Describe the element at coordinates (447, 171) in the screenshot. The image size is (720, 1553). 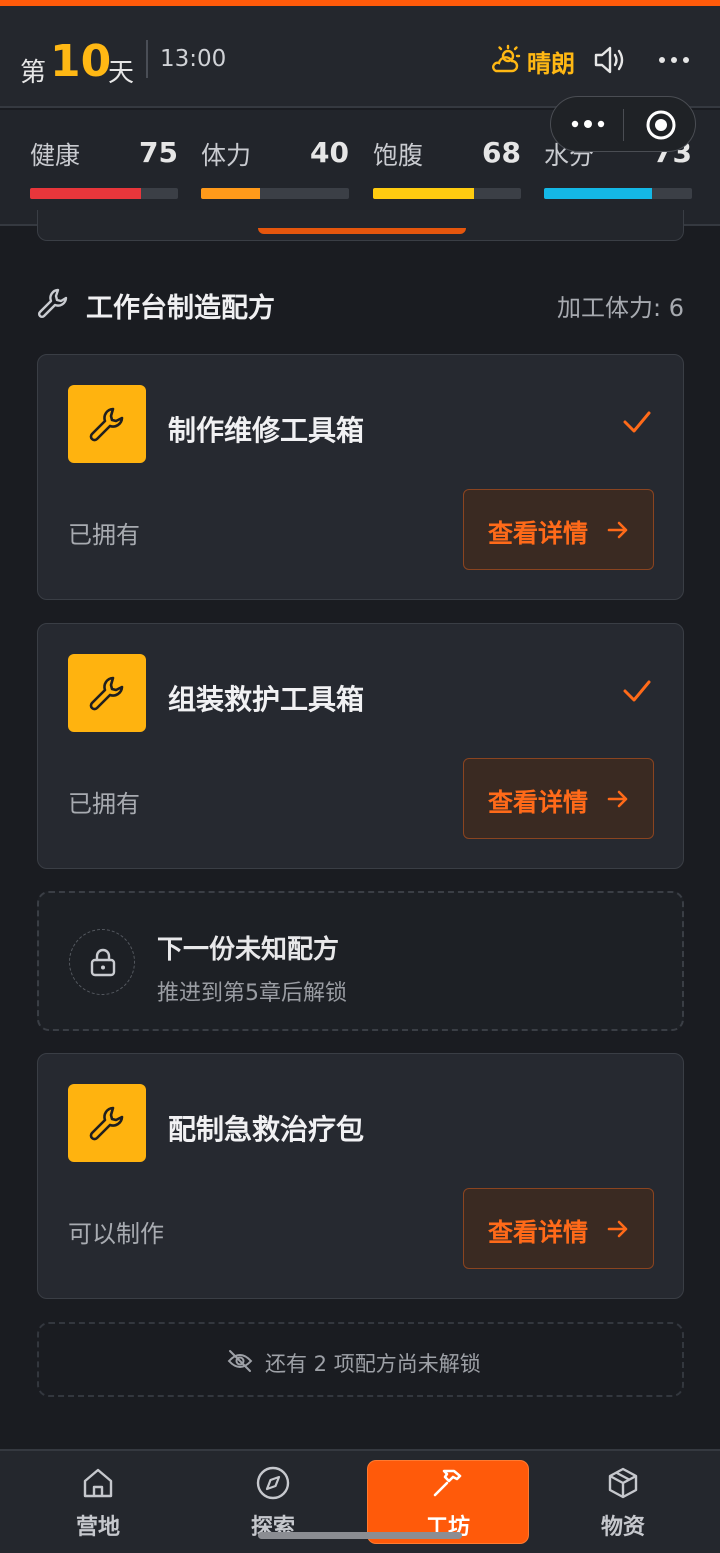
I see `stat-satiety: 饱腹 68` at that location.